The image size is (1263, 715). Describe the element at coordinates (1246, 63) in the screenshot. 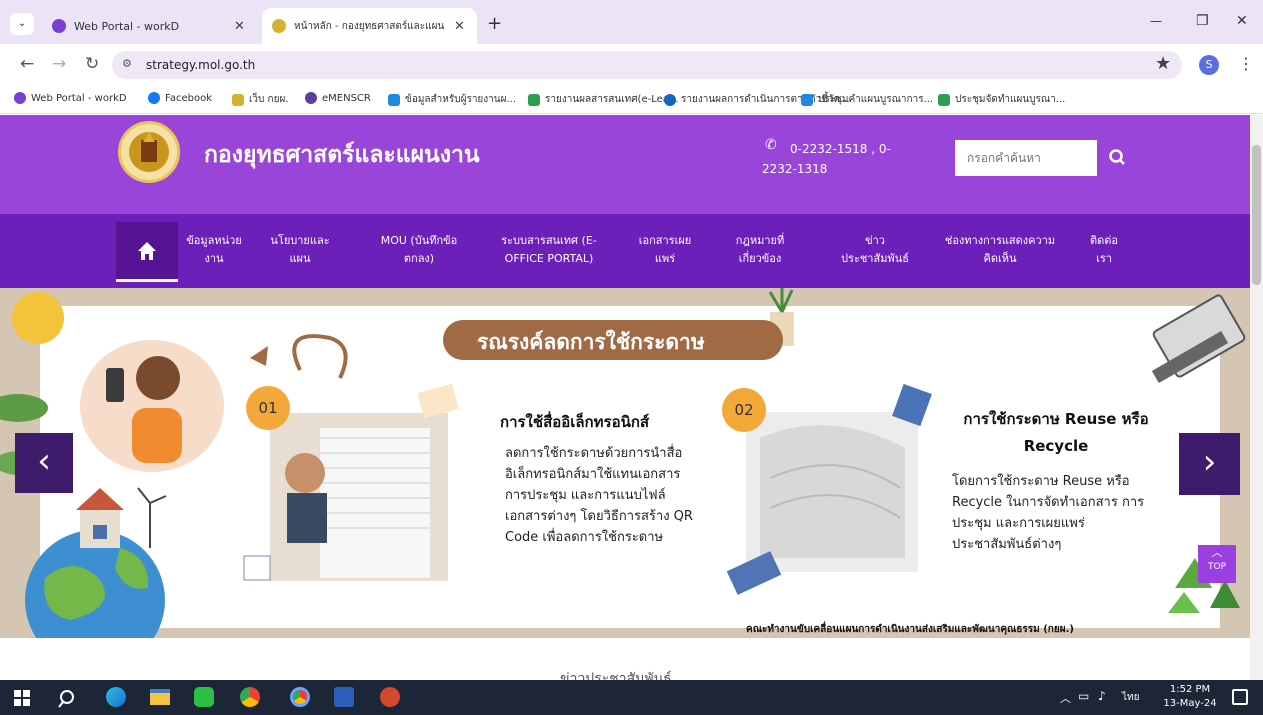

I see `browser-menu-icon: ⋮` at that location.